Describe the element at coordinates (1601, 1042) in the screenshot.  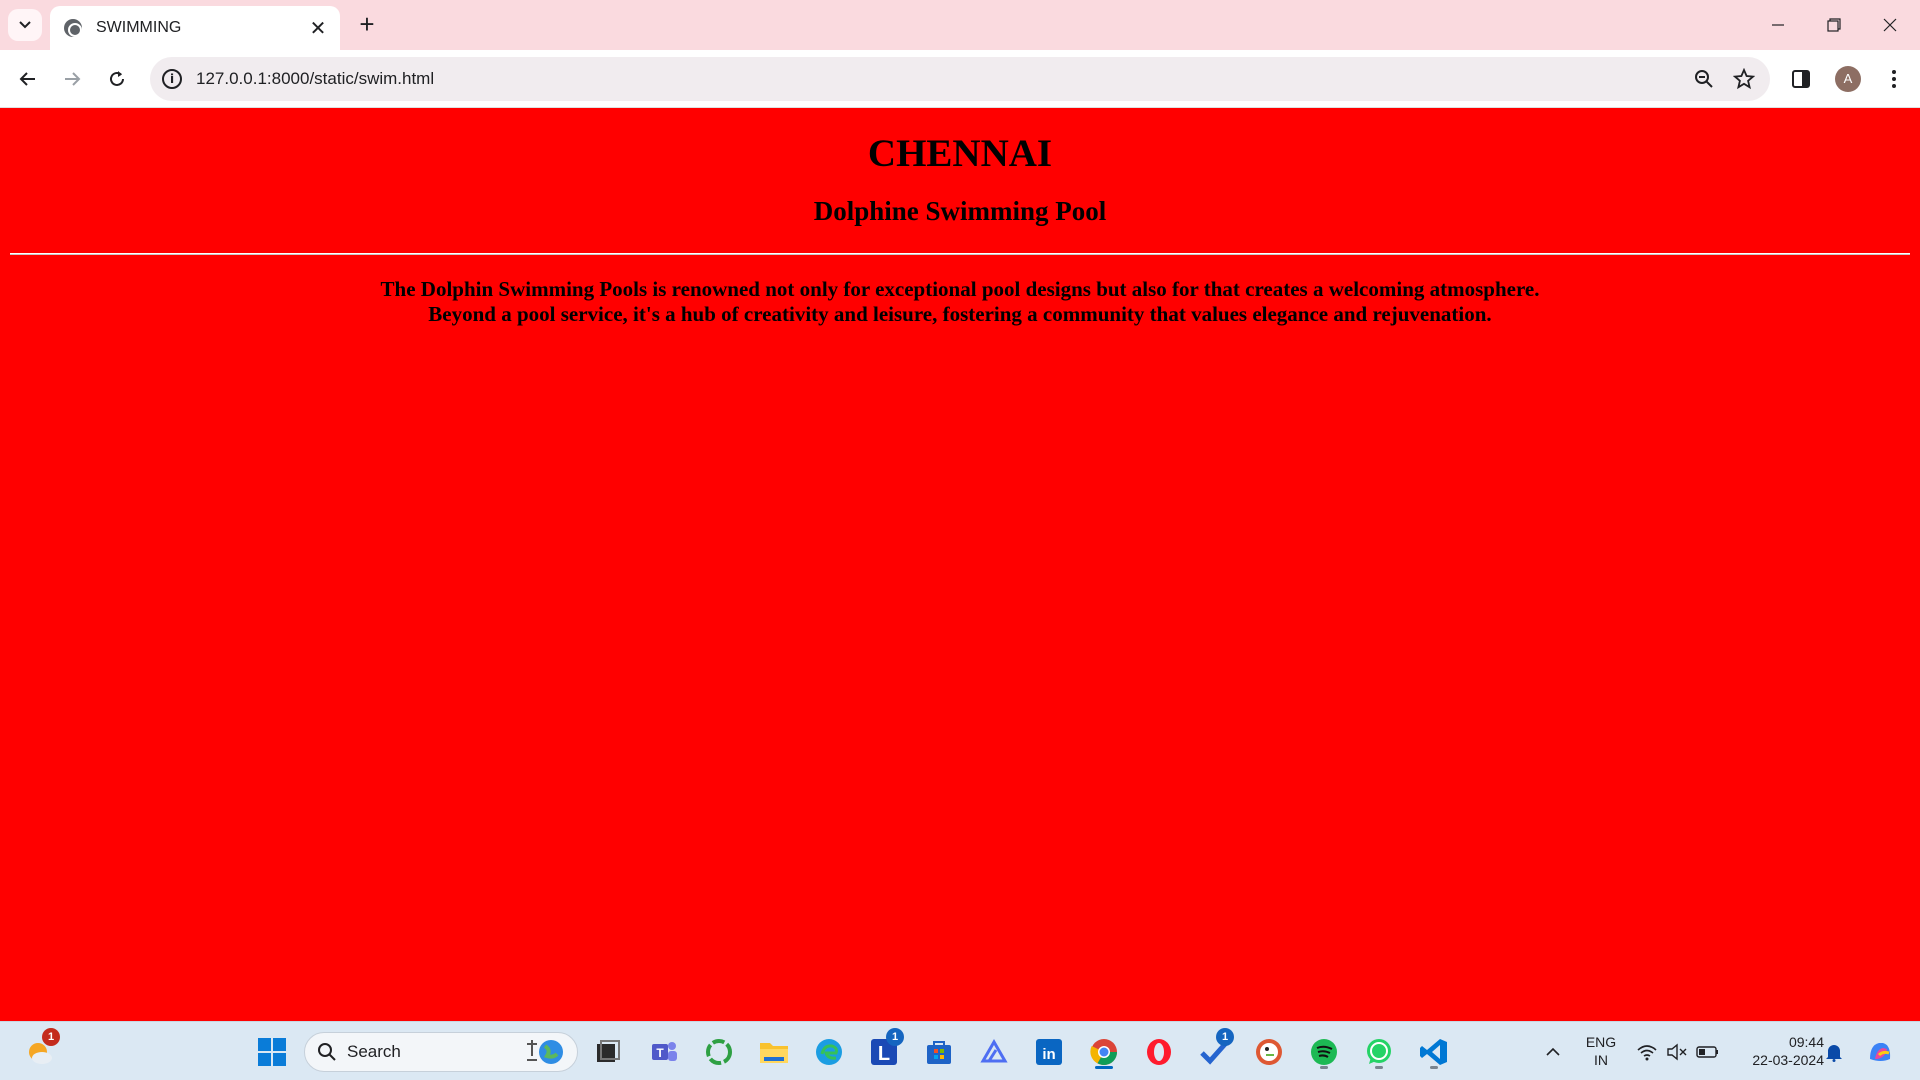
I see `language-code: ENG` at that location.